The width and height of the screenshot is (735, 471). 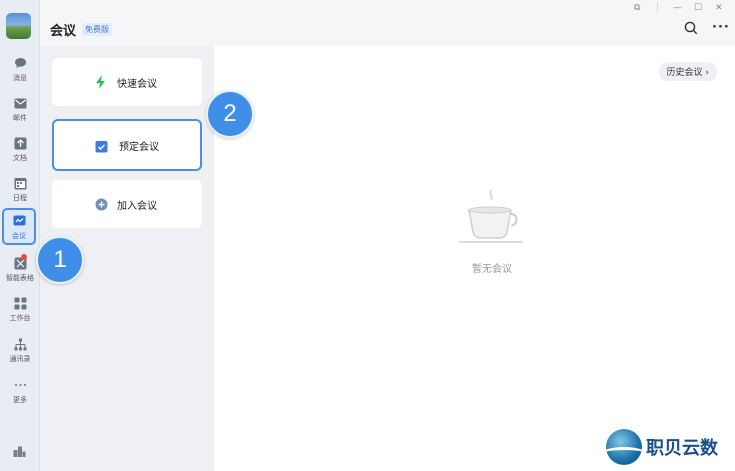 I want to click on join-meeting-button: 加入会议, so click(x=127, y=204).